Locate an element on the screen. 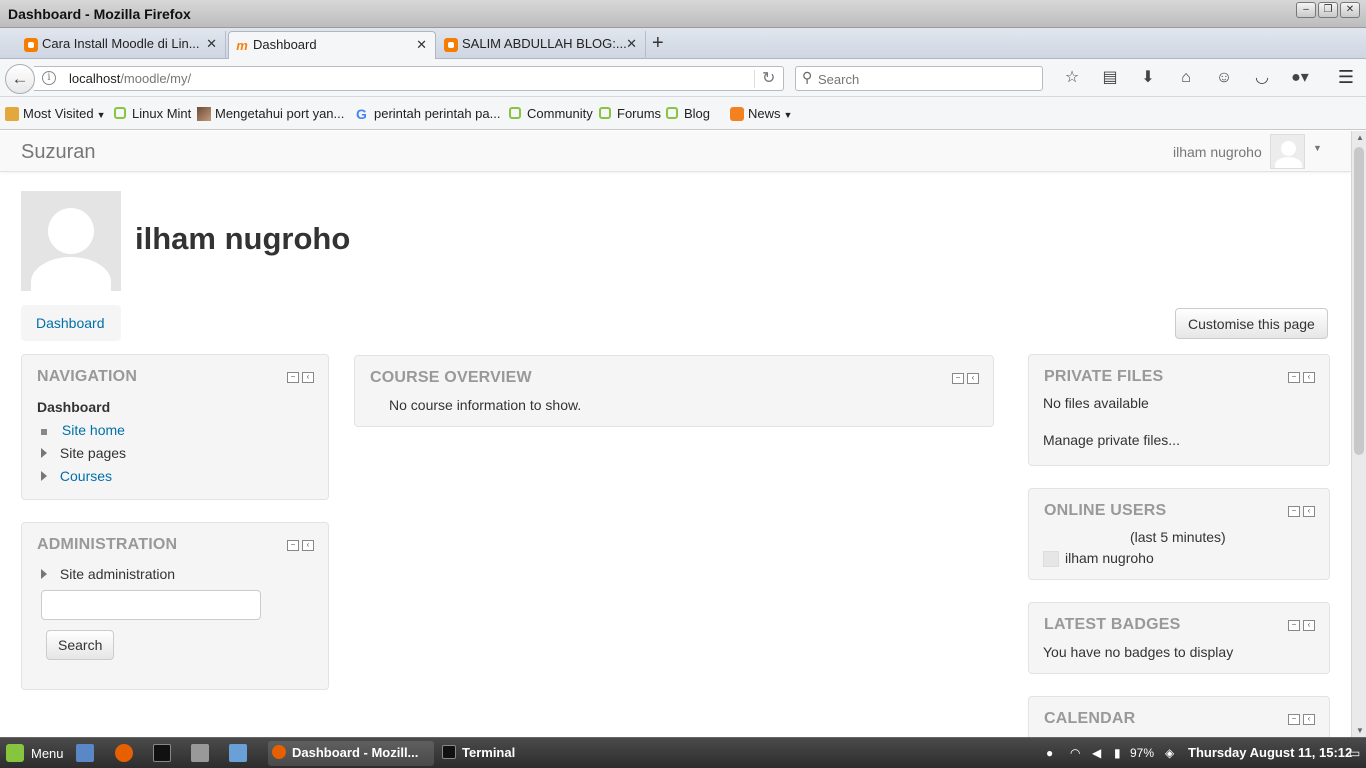  tab-cara-install-moodle: Cara Install Moodle di Lin... ✕ is located at coordinates (122, 45).